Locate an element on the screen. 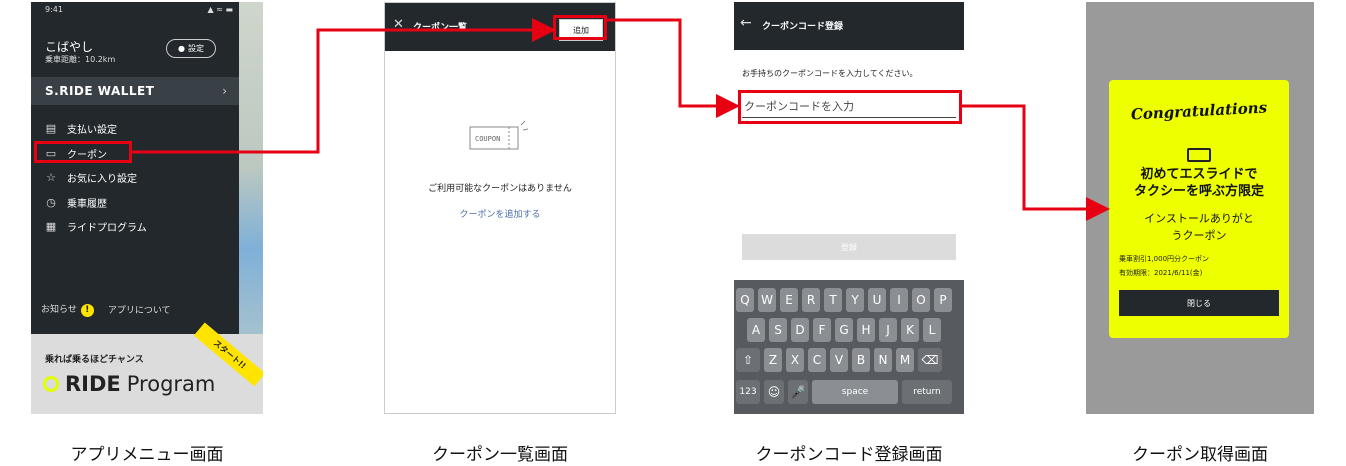 The image size is (1346, 466). caption-coupon-acquired-screen: クーポン取得画面 is located at coordinates (1200, 455).